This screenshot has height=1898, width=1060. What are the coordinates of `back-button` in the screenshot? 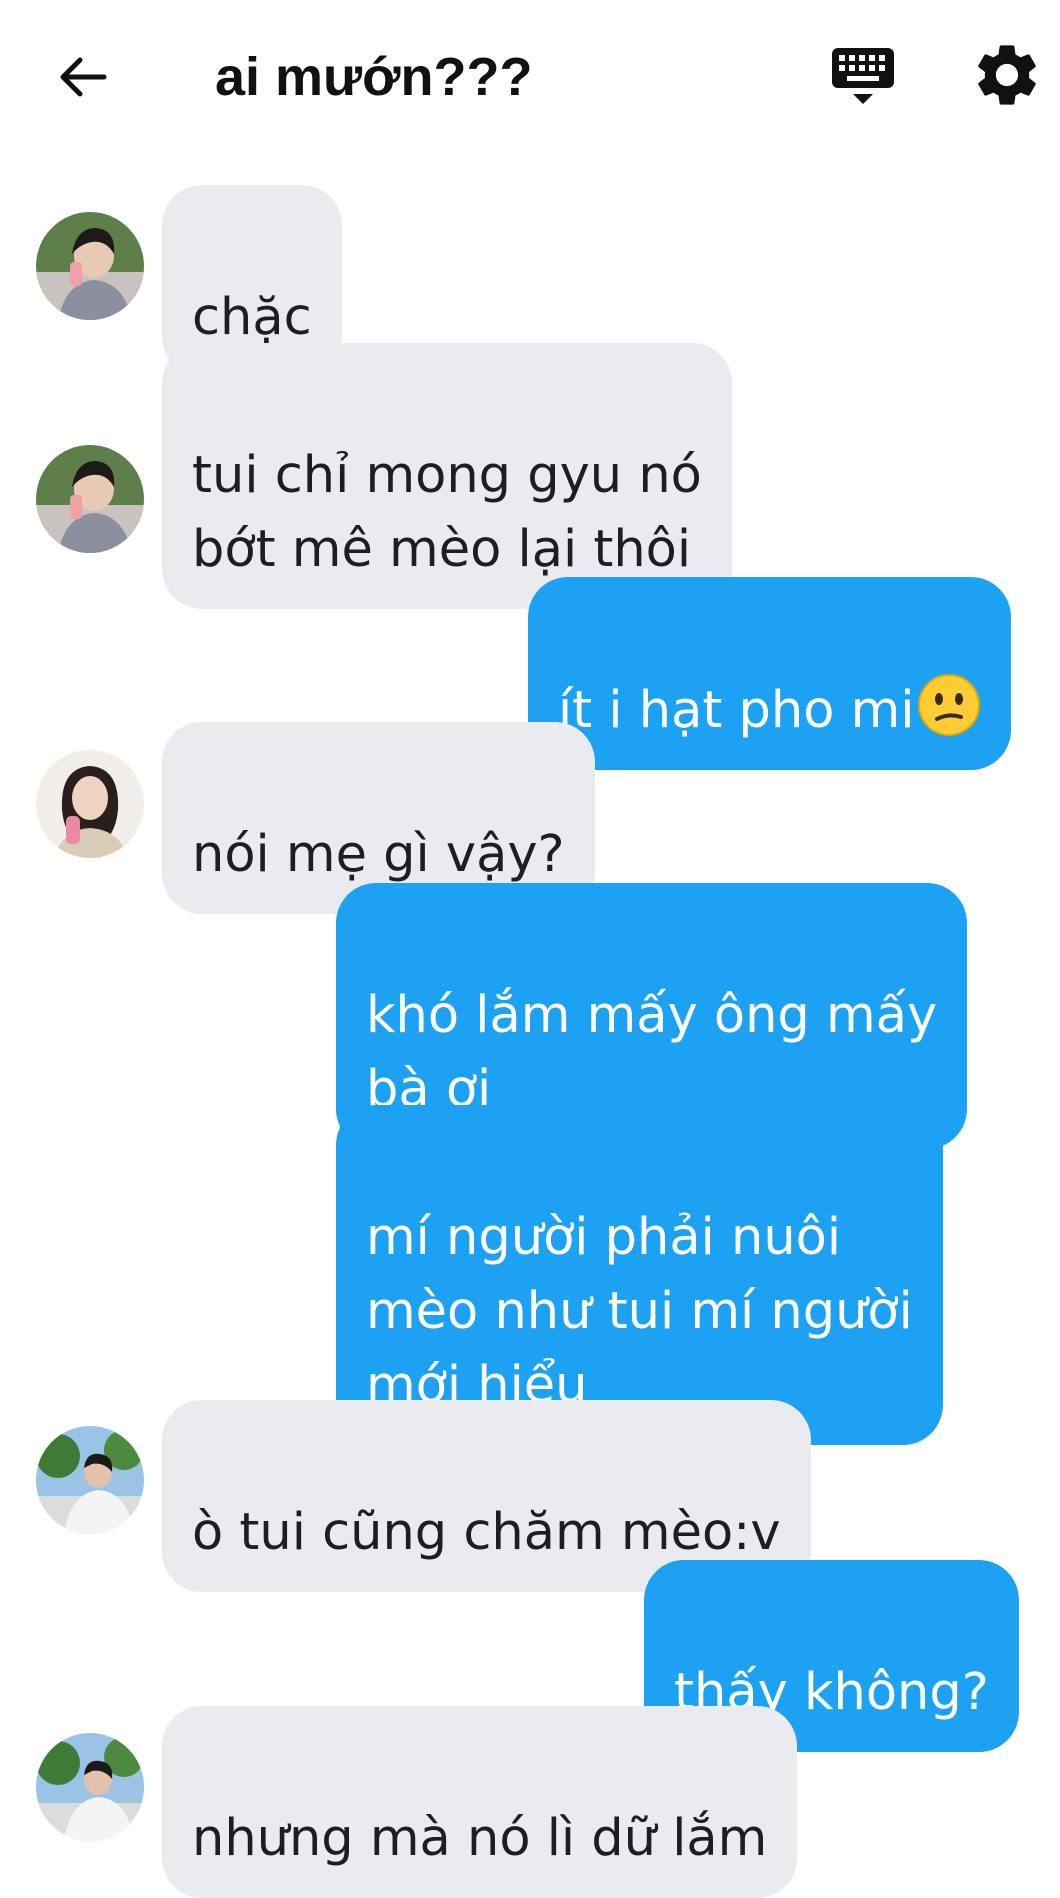 It's located at (83, 77).